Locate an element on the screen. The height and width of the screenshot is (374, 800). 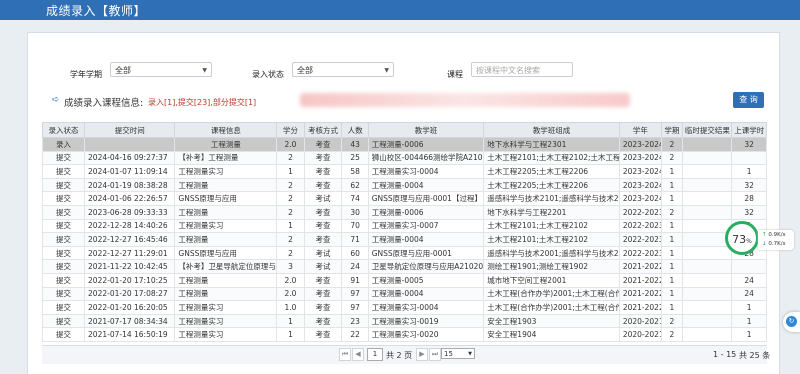
table-cell: 考试 is located at coordinates (323, 198).